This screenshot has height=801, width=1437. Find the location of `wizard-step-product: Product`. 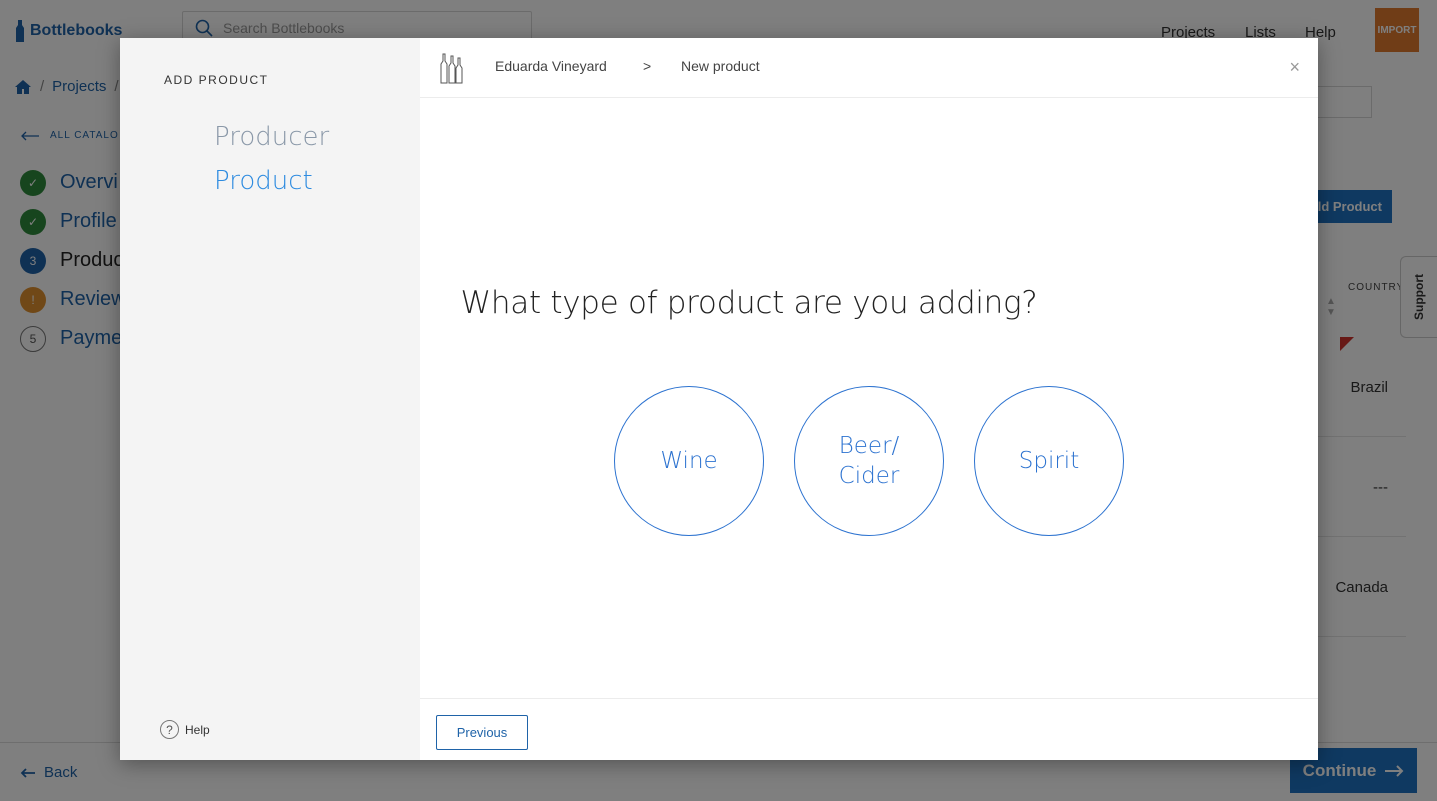

wizard-step-product: Product is located at coordinates (263, 181).